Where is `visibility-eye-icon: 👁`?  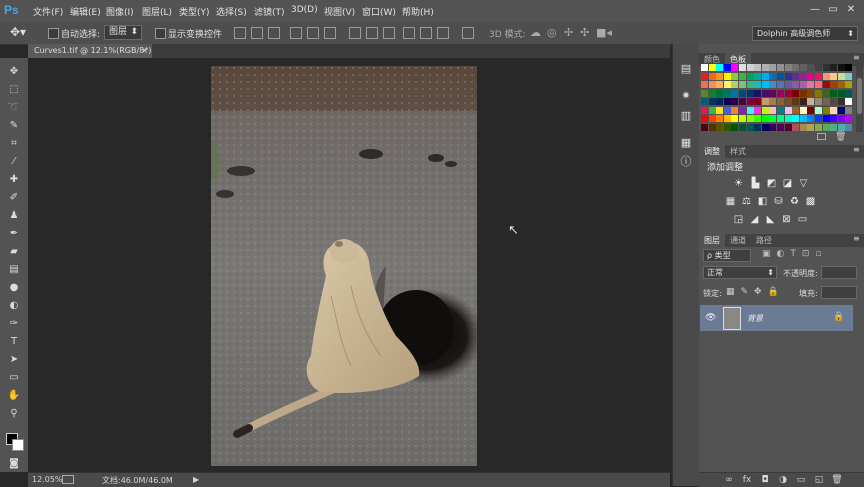
visibility-eye-icon: 👁 is located at coordinates (710, 318).